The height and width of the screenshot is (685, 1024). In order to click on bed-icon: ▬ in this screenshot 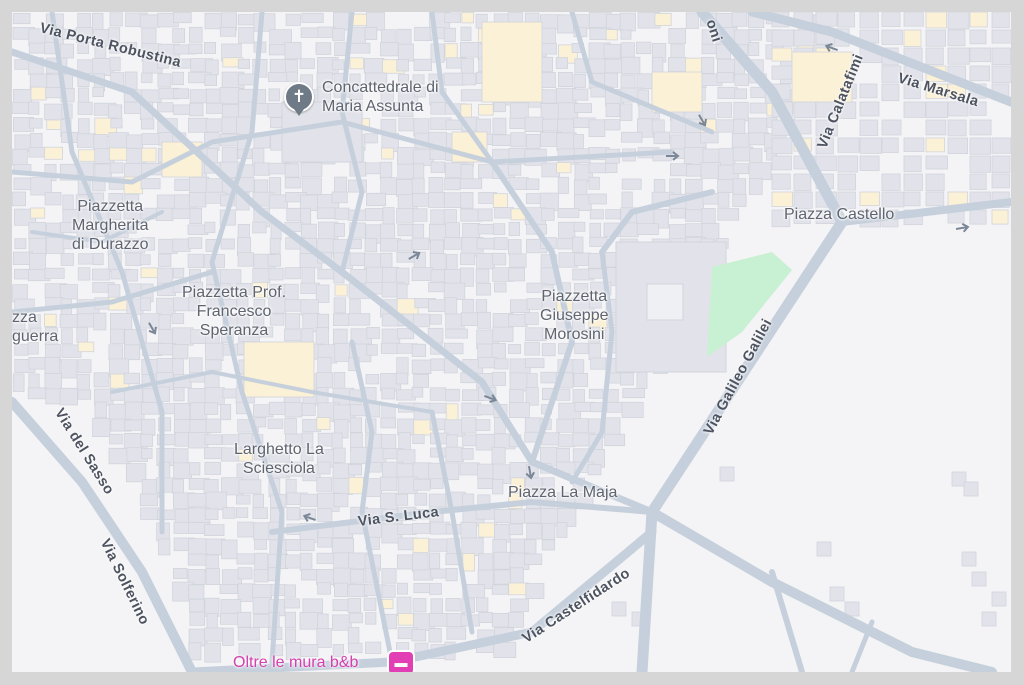, I will do `click(401, 661)`.